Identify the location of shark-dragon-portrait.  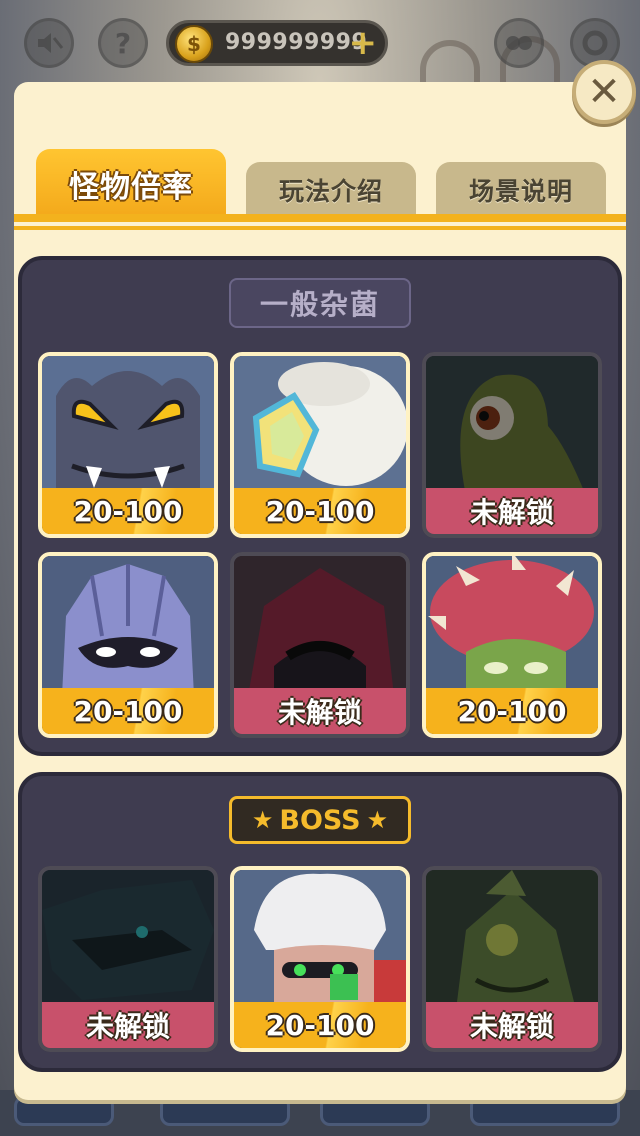
(128, 940).